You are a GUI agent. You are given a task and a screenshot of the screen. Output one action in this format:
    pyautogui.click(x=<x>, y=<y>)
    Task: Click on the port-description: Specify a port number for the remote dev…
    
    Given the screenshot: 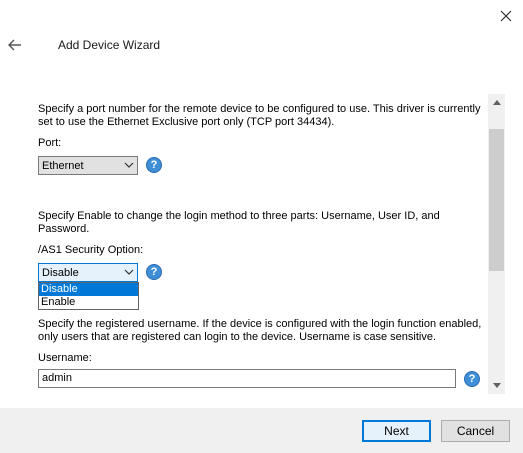 What is the action you would take?
    pyautogui.click(x=259, y=115)
    